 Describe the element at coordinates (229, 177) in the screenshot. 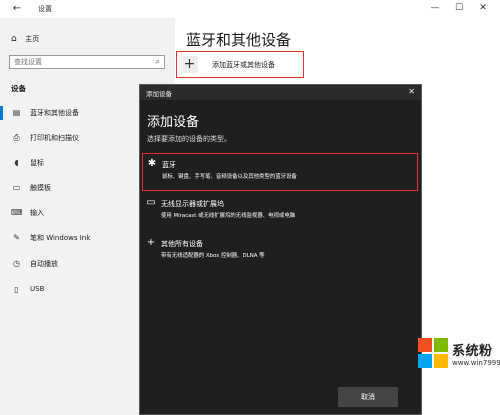

I see `option-description: 鼠标、键盘、手写笔、音频设备以及其他类型的蓝牙设备` at that location.